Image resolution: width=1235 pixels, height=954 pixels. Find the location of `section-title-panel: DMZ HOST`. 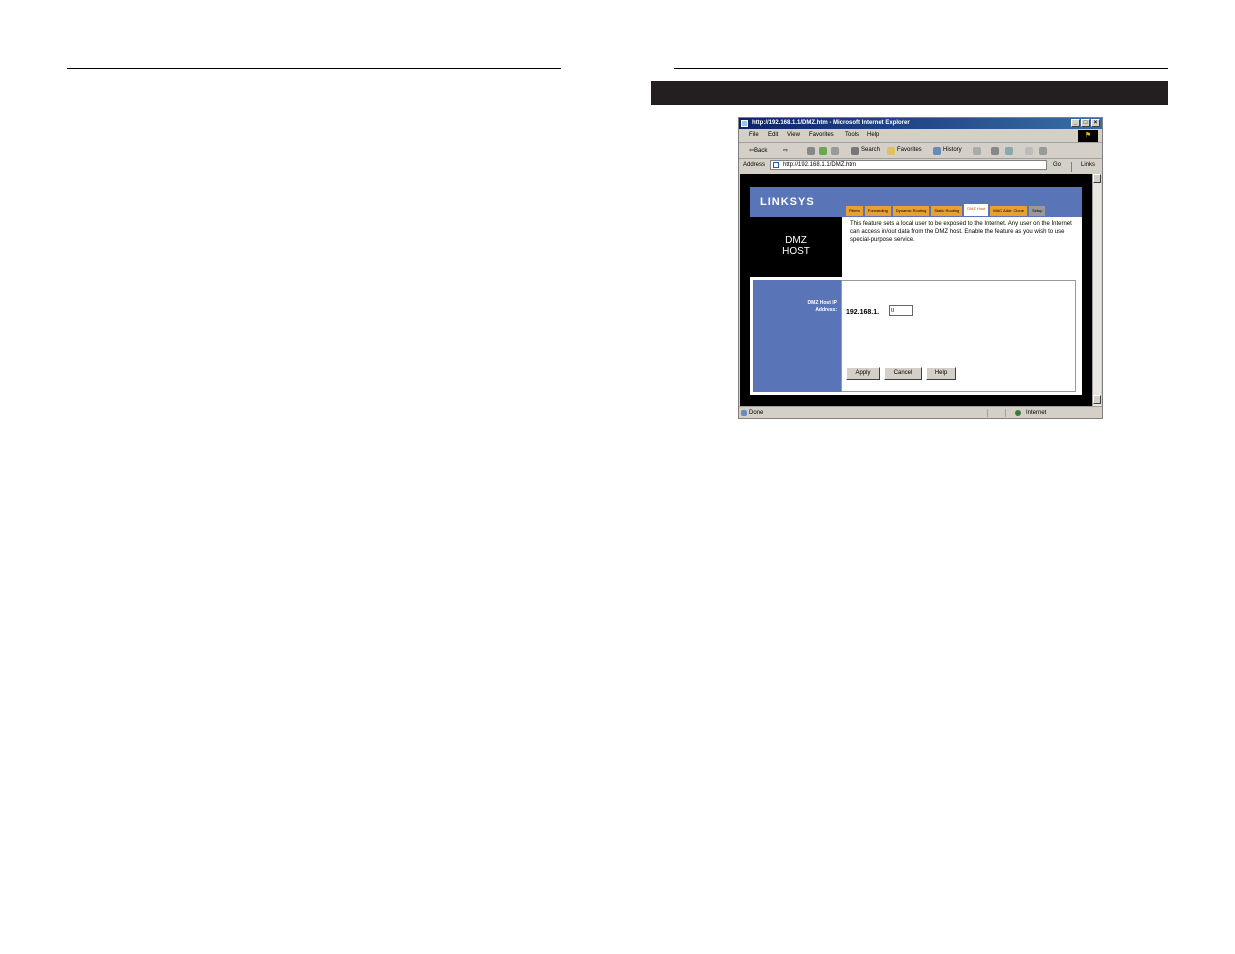

section-title-panel: DMZ HOST is located at coordinates (796, 247).